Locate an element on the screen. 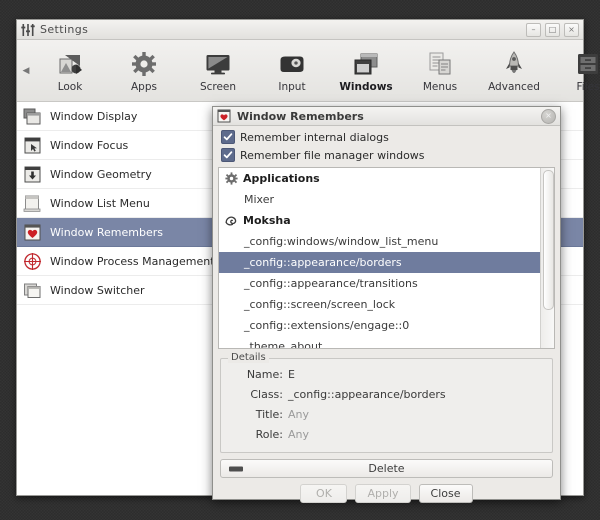  gear-icon is located at coordinates (231, 179).